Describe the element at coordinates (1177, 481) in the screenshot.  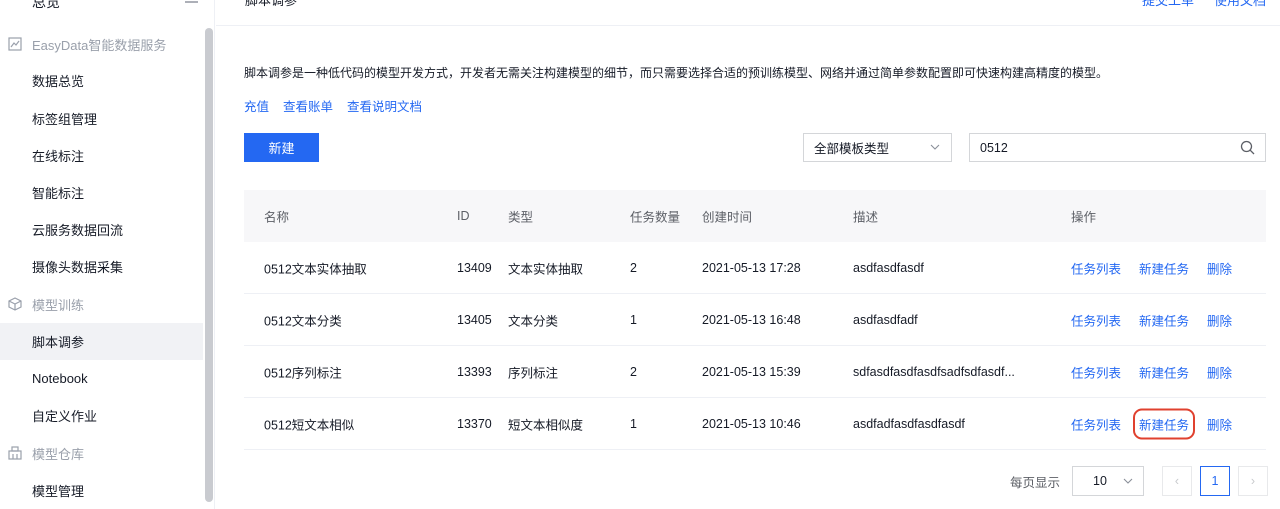
I see `prev-page-button: ‹` at that location.